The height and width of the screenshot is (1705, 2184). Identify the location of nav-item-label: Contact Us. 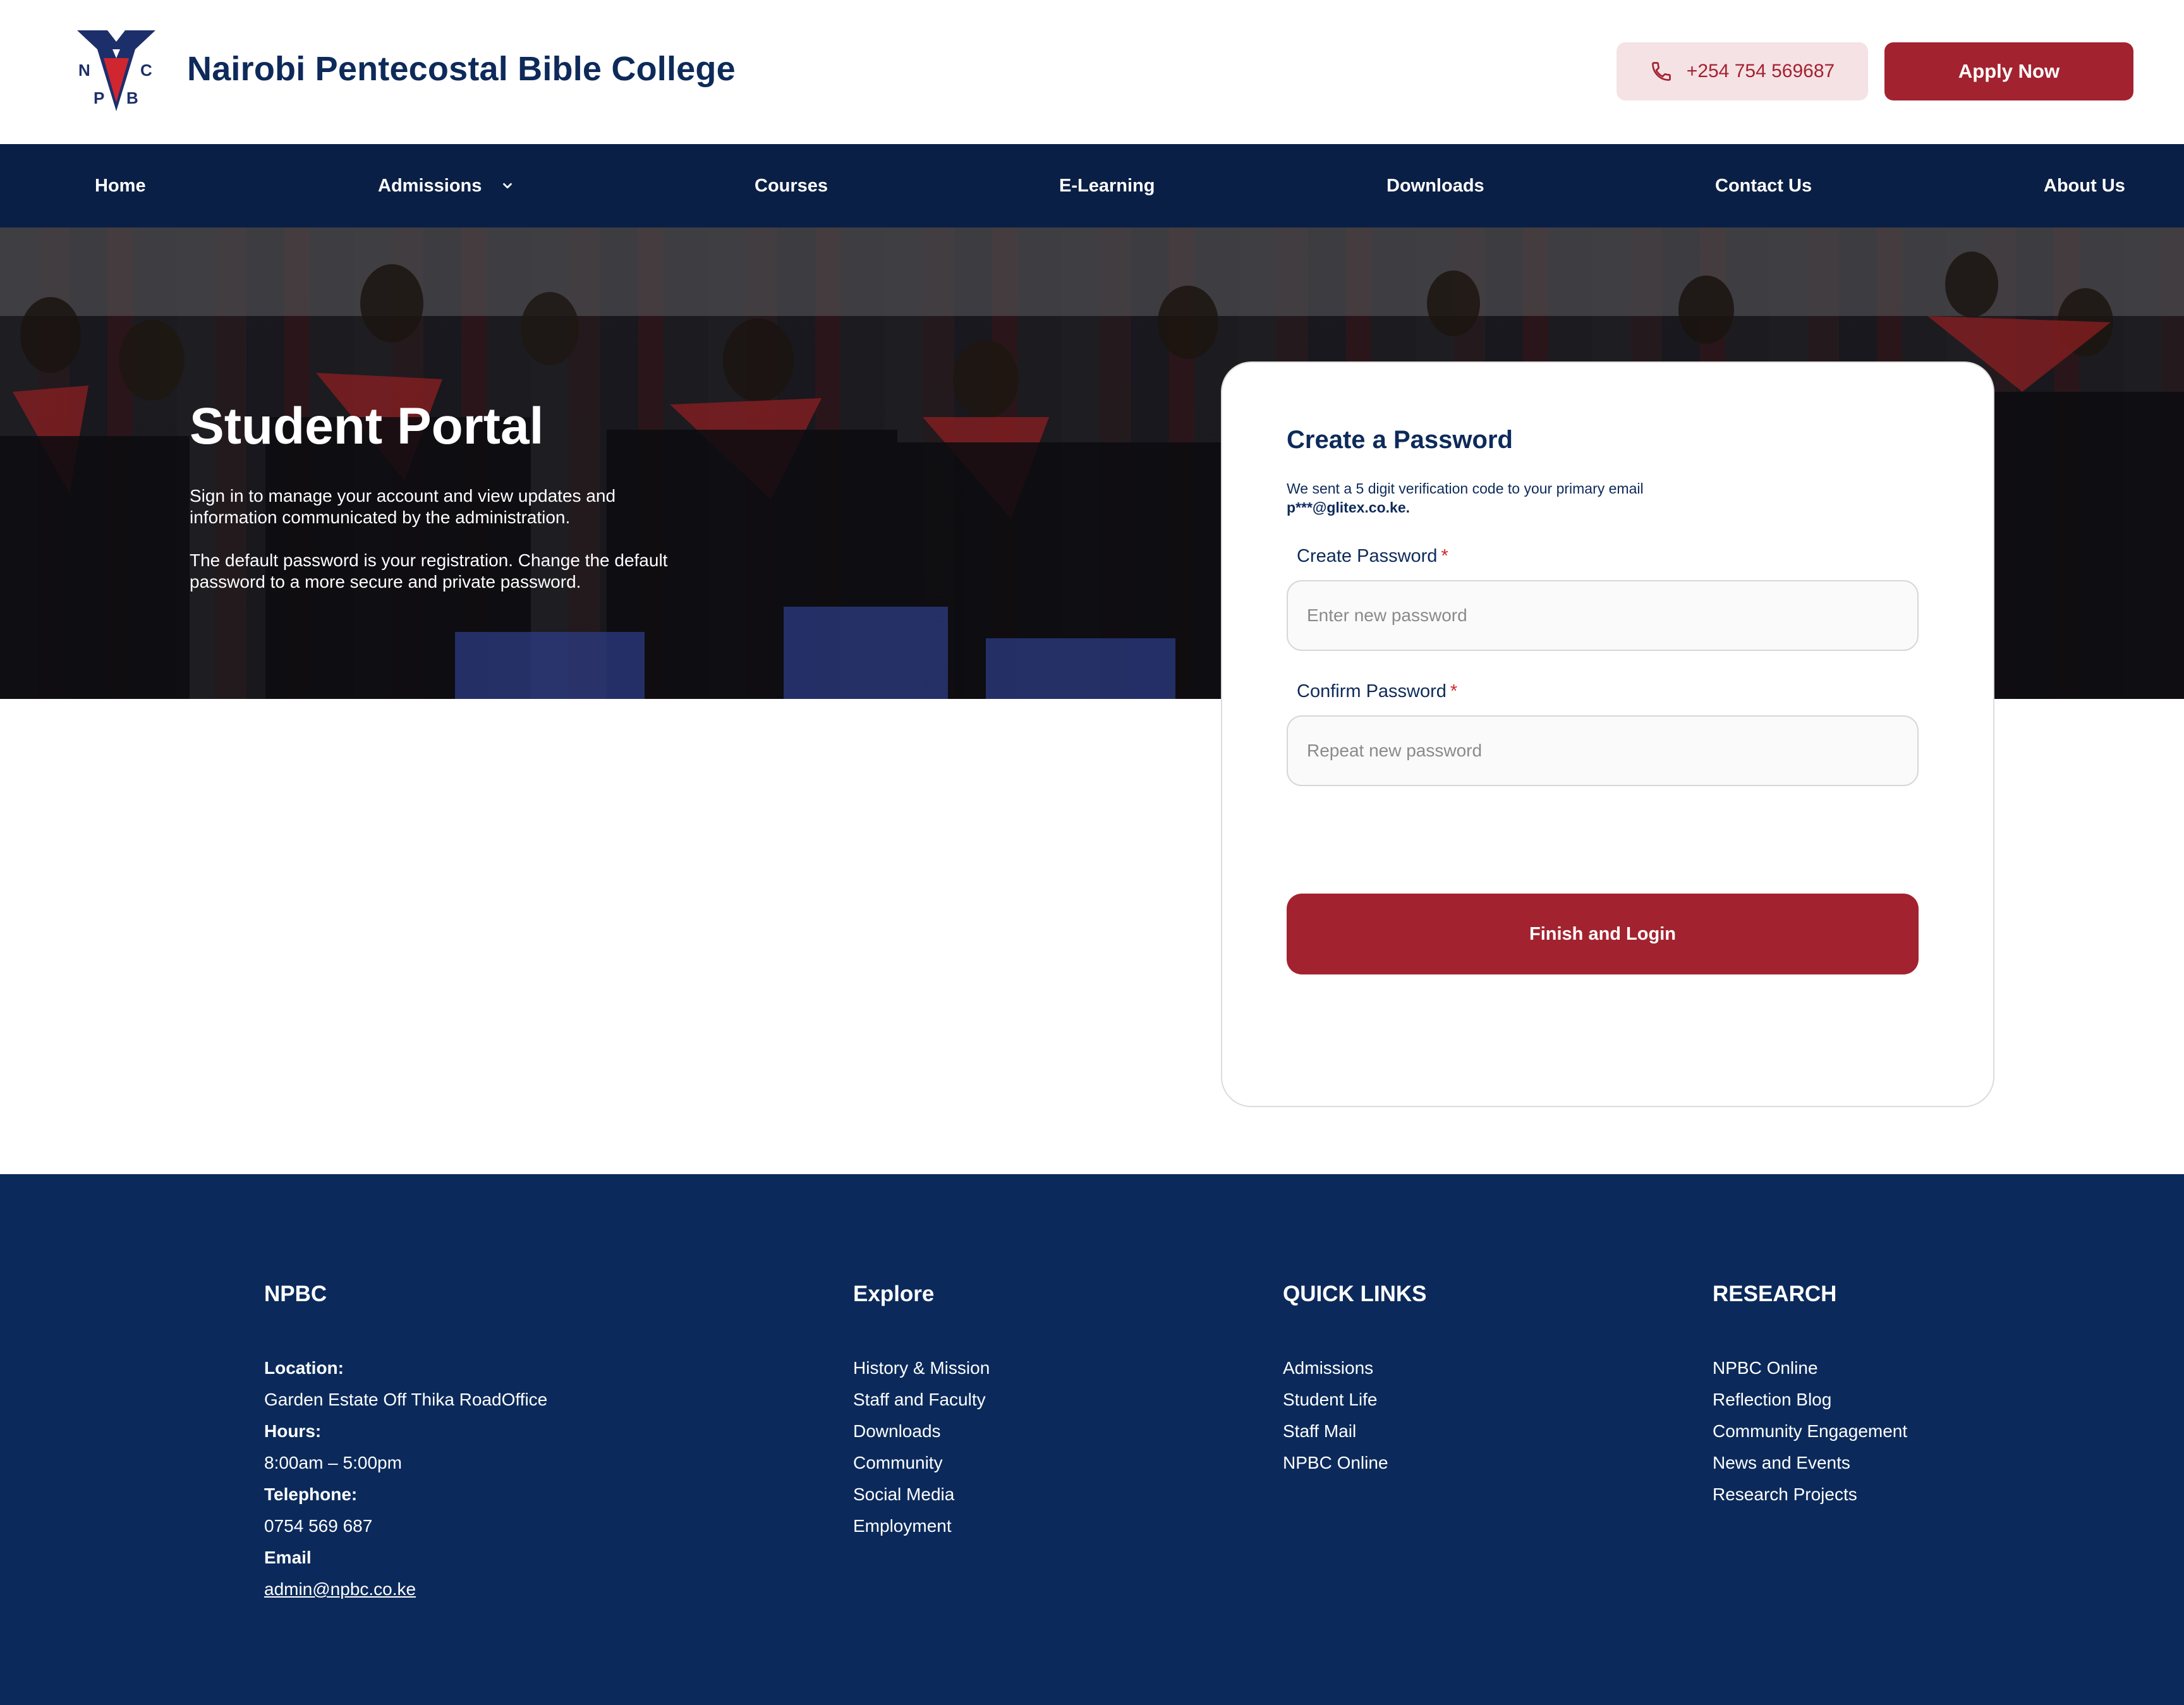
(1763, 186).